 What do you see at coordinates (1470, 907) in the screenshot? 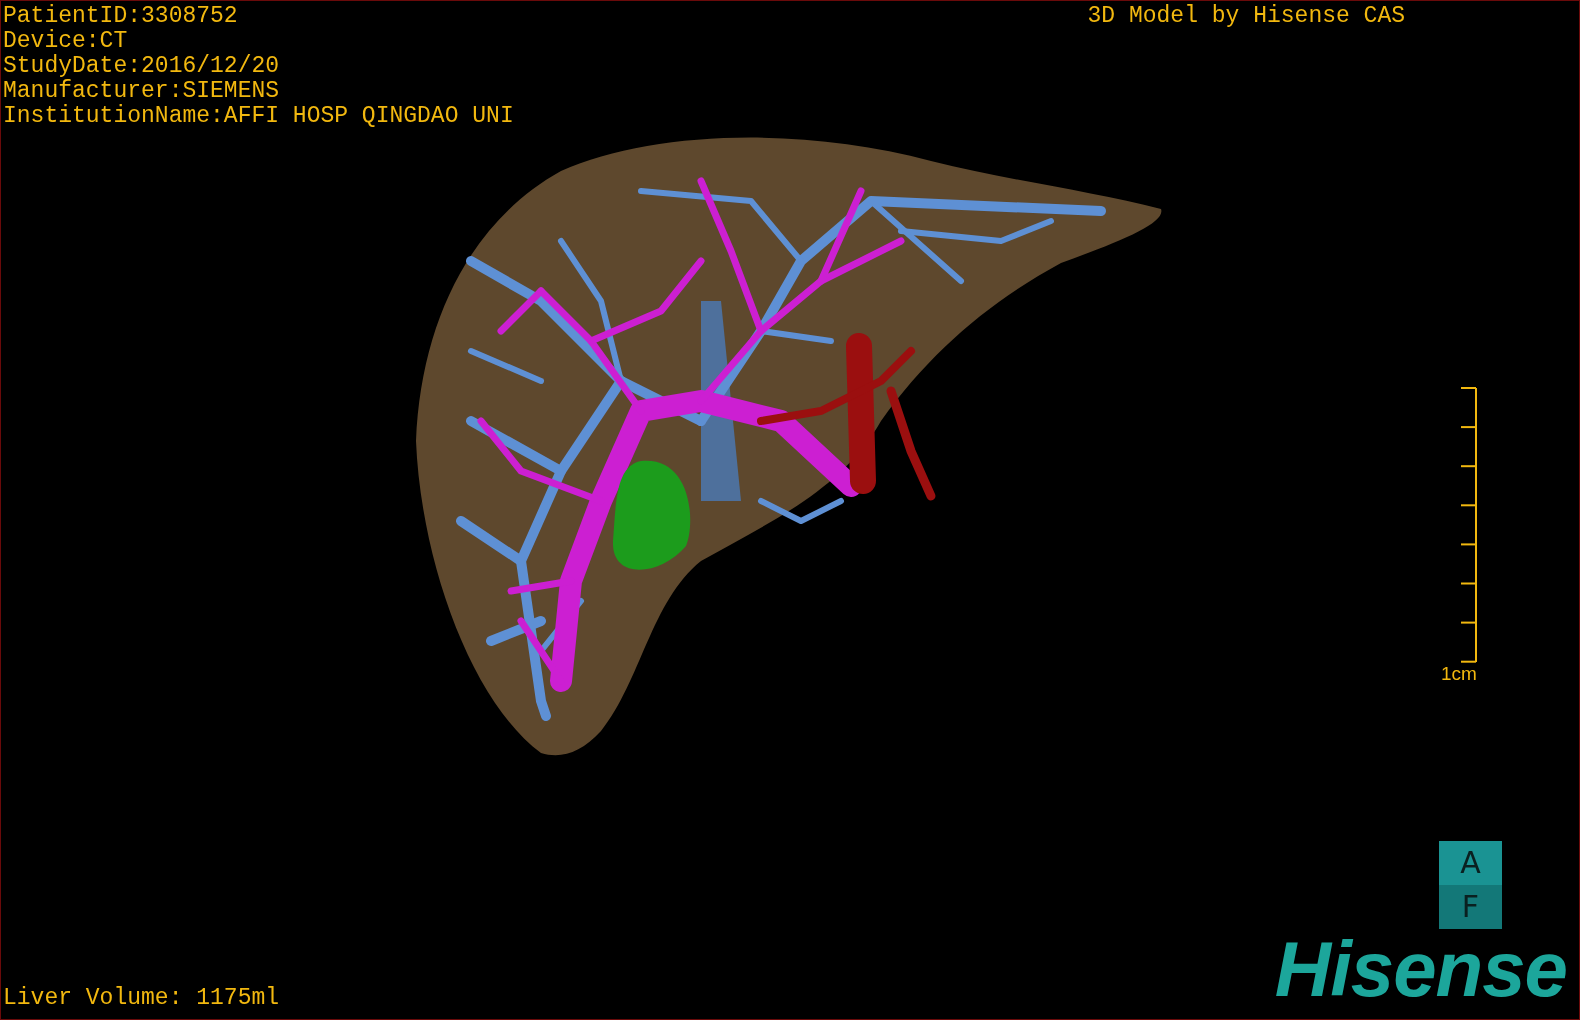
I see `orientation-face: F` at bounding box center [1470, 907].